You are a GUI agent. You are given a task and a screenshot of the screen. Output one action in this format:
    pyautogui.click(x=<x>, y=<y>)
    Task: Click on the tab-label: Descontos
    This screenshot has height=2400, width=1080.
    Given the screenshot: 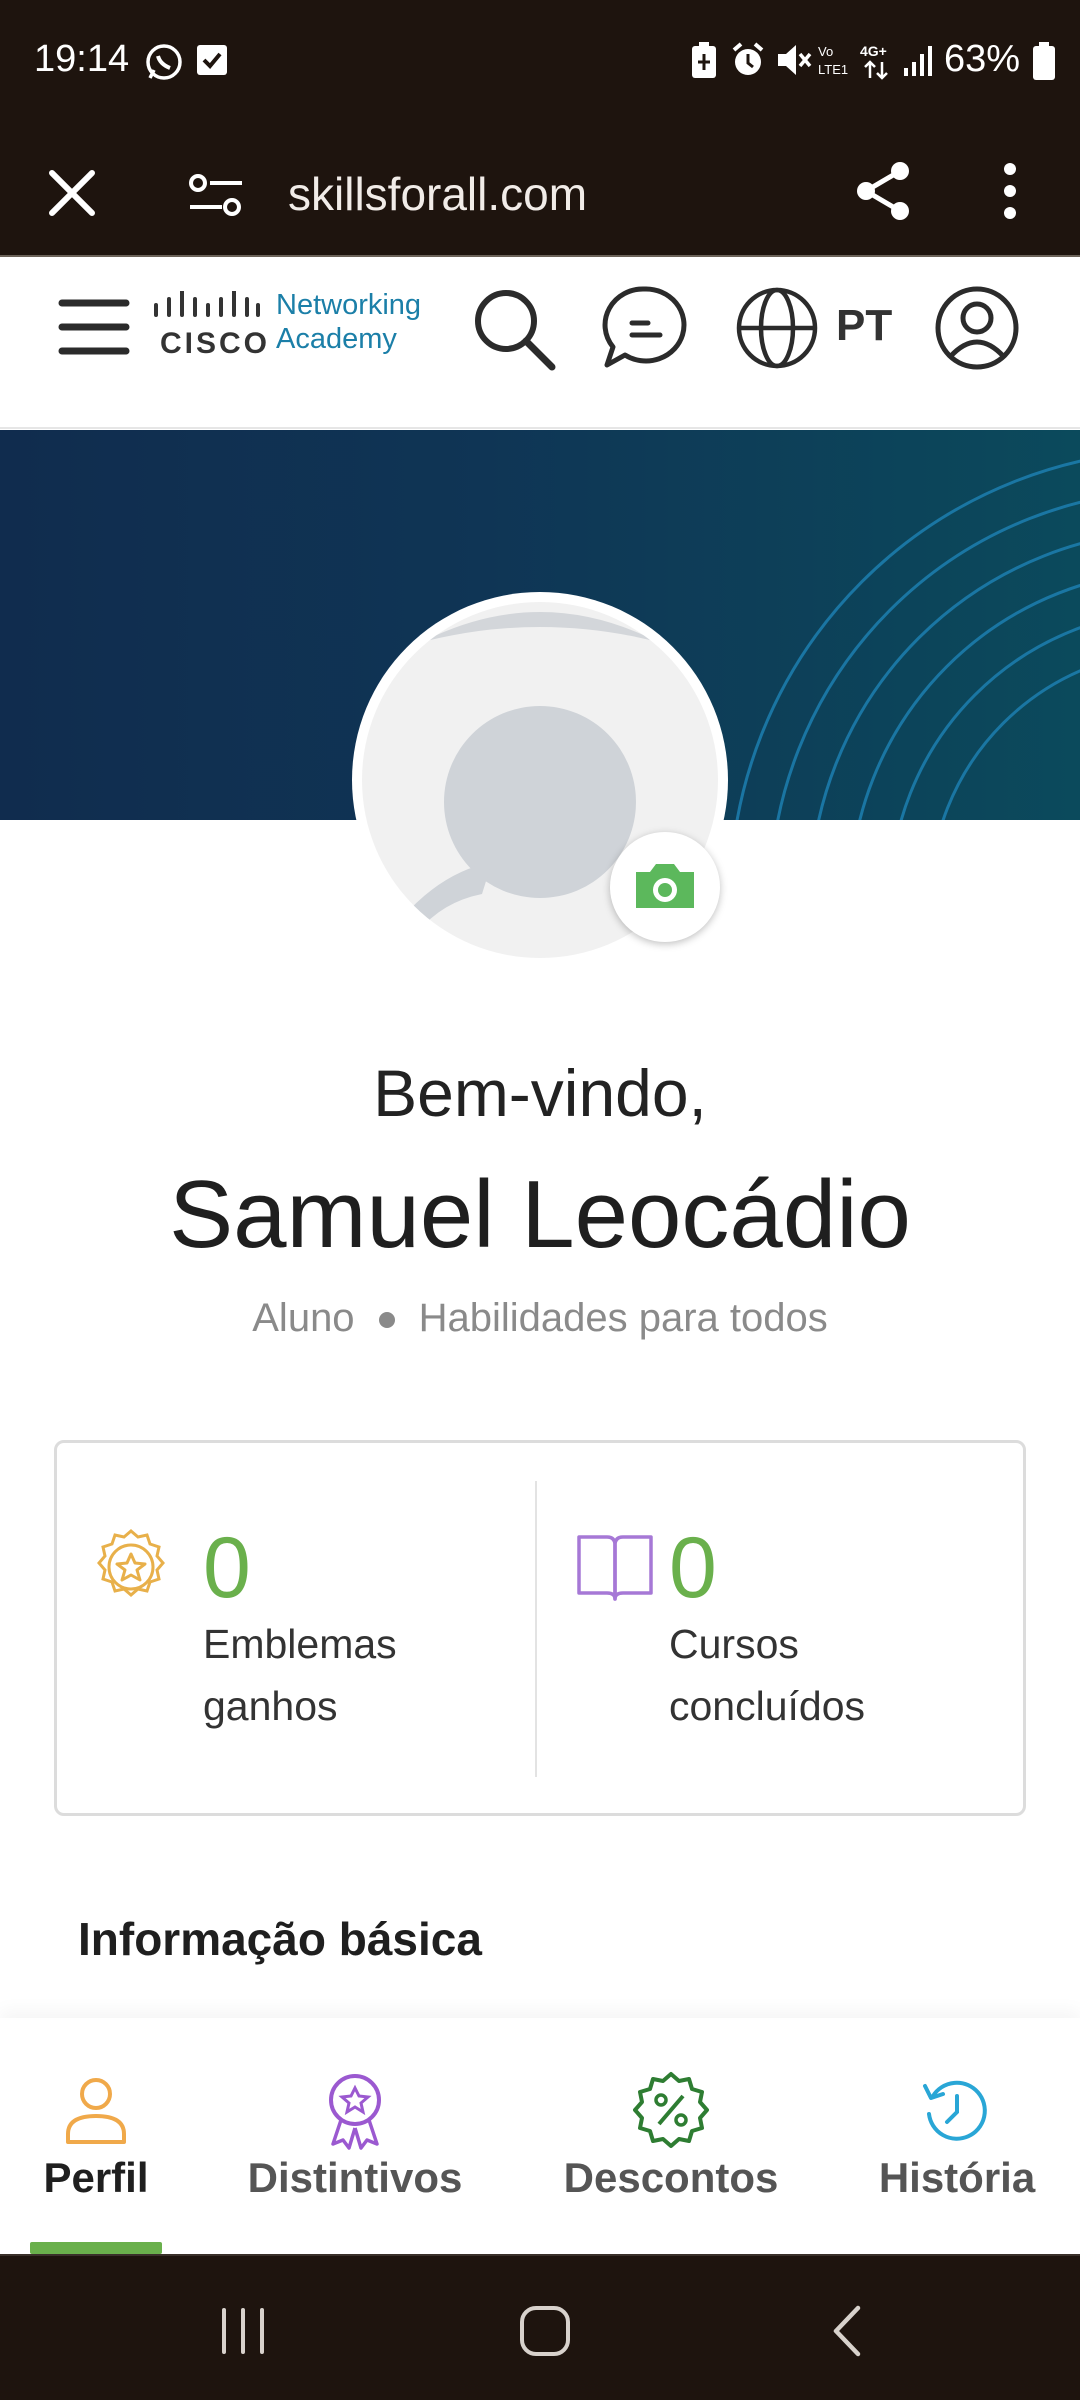 What is the action you would take?
    pyautogui.click(x=671, y=2177)
    